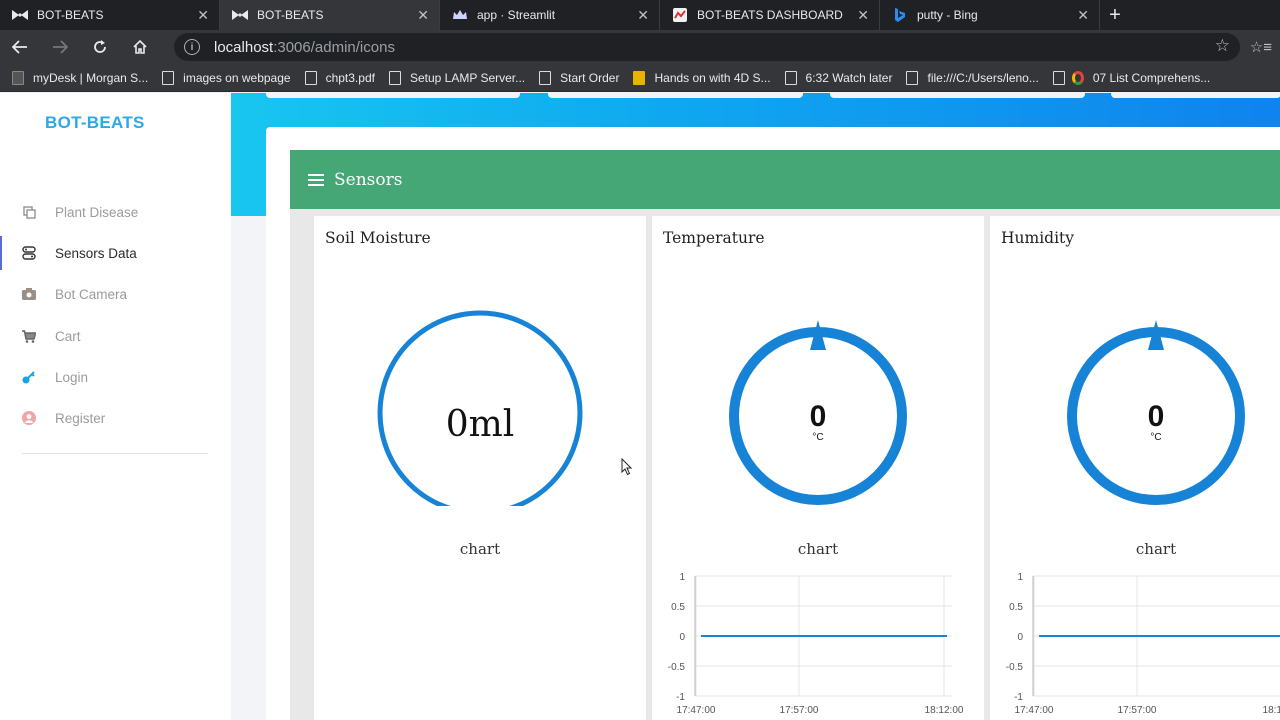 Image resolution: width=1280 pixels, height=720 pixels. Describe the element at coordinates (110, 15) in the screenshot. I see `browser-tab-1: BOT-BEATS ✕` at that location.